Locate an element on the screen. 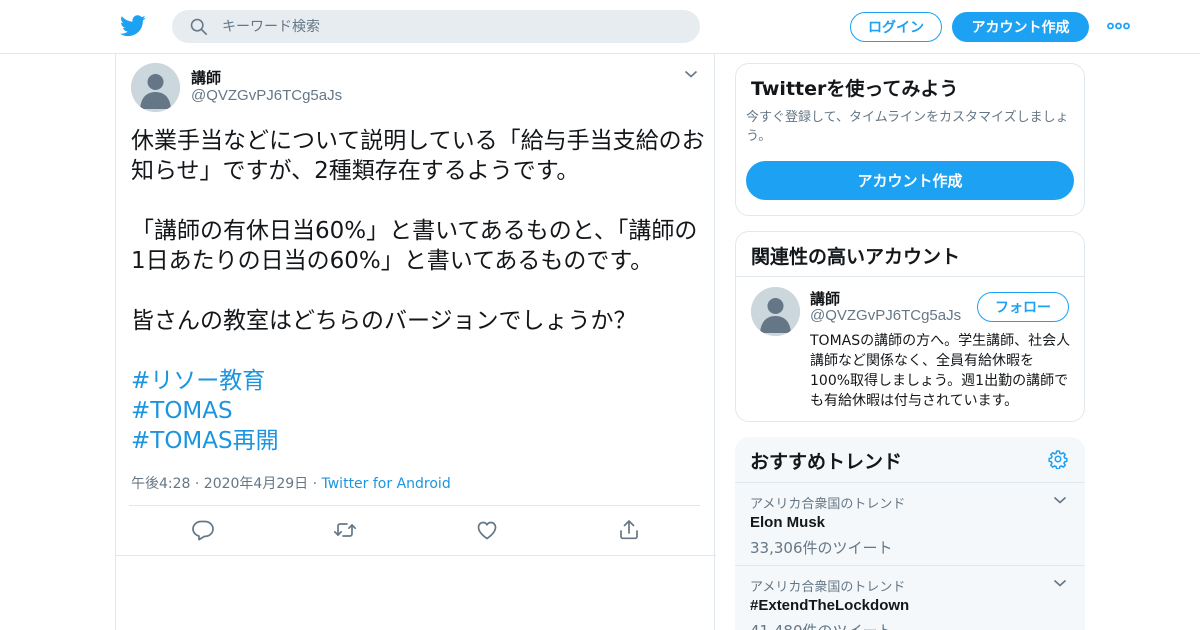 Image resolution: width=1200 pixels, height=630 pixels. tweet-source-link: Twitter for Android is located at coordinates (386, 484).